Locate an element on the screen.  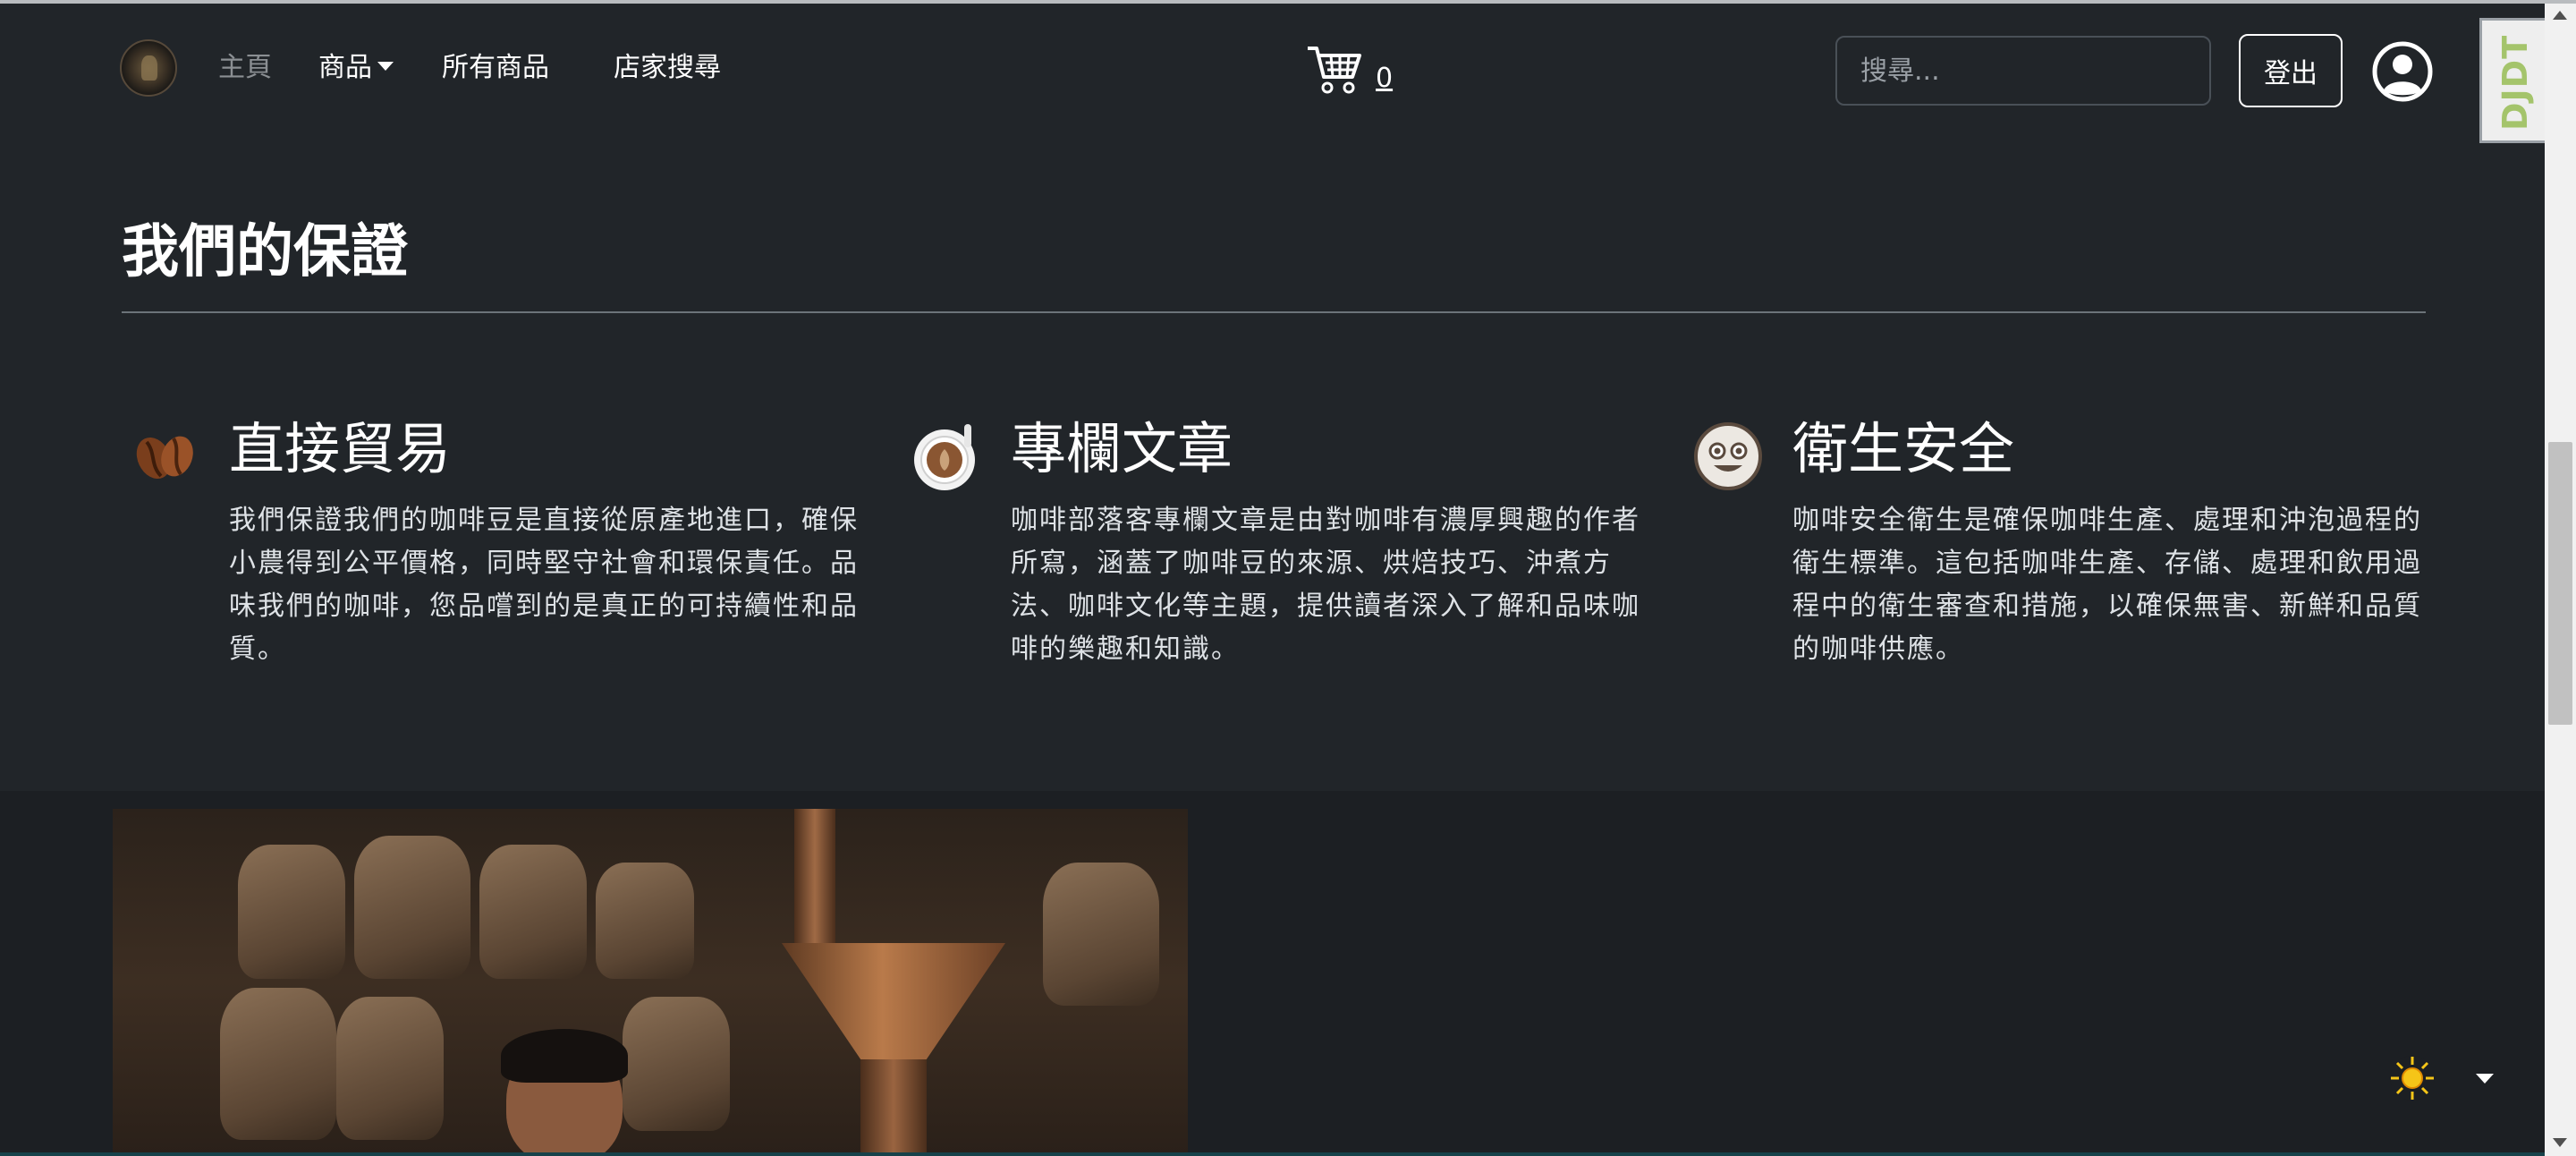
window-bottom-border is located at coordinates (1272, 1154).